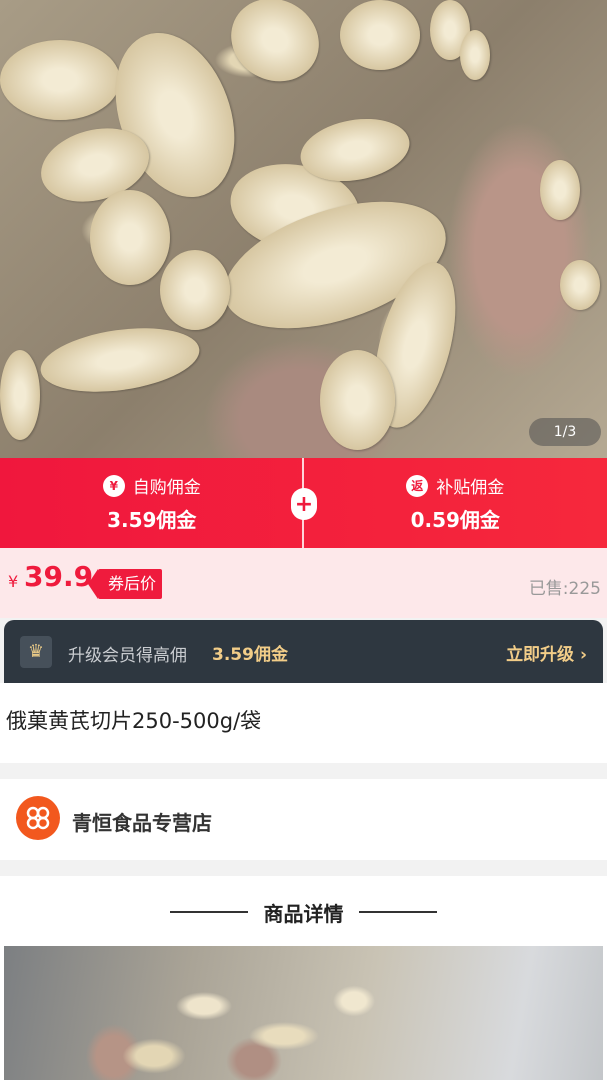  I want to click on vip-promo-text: 升级会员得高佣, so click(127, 656).